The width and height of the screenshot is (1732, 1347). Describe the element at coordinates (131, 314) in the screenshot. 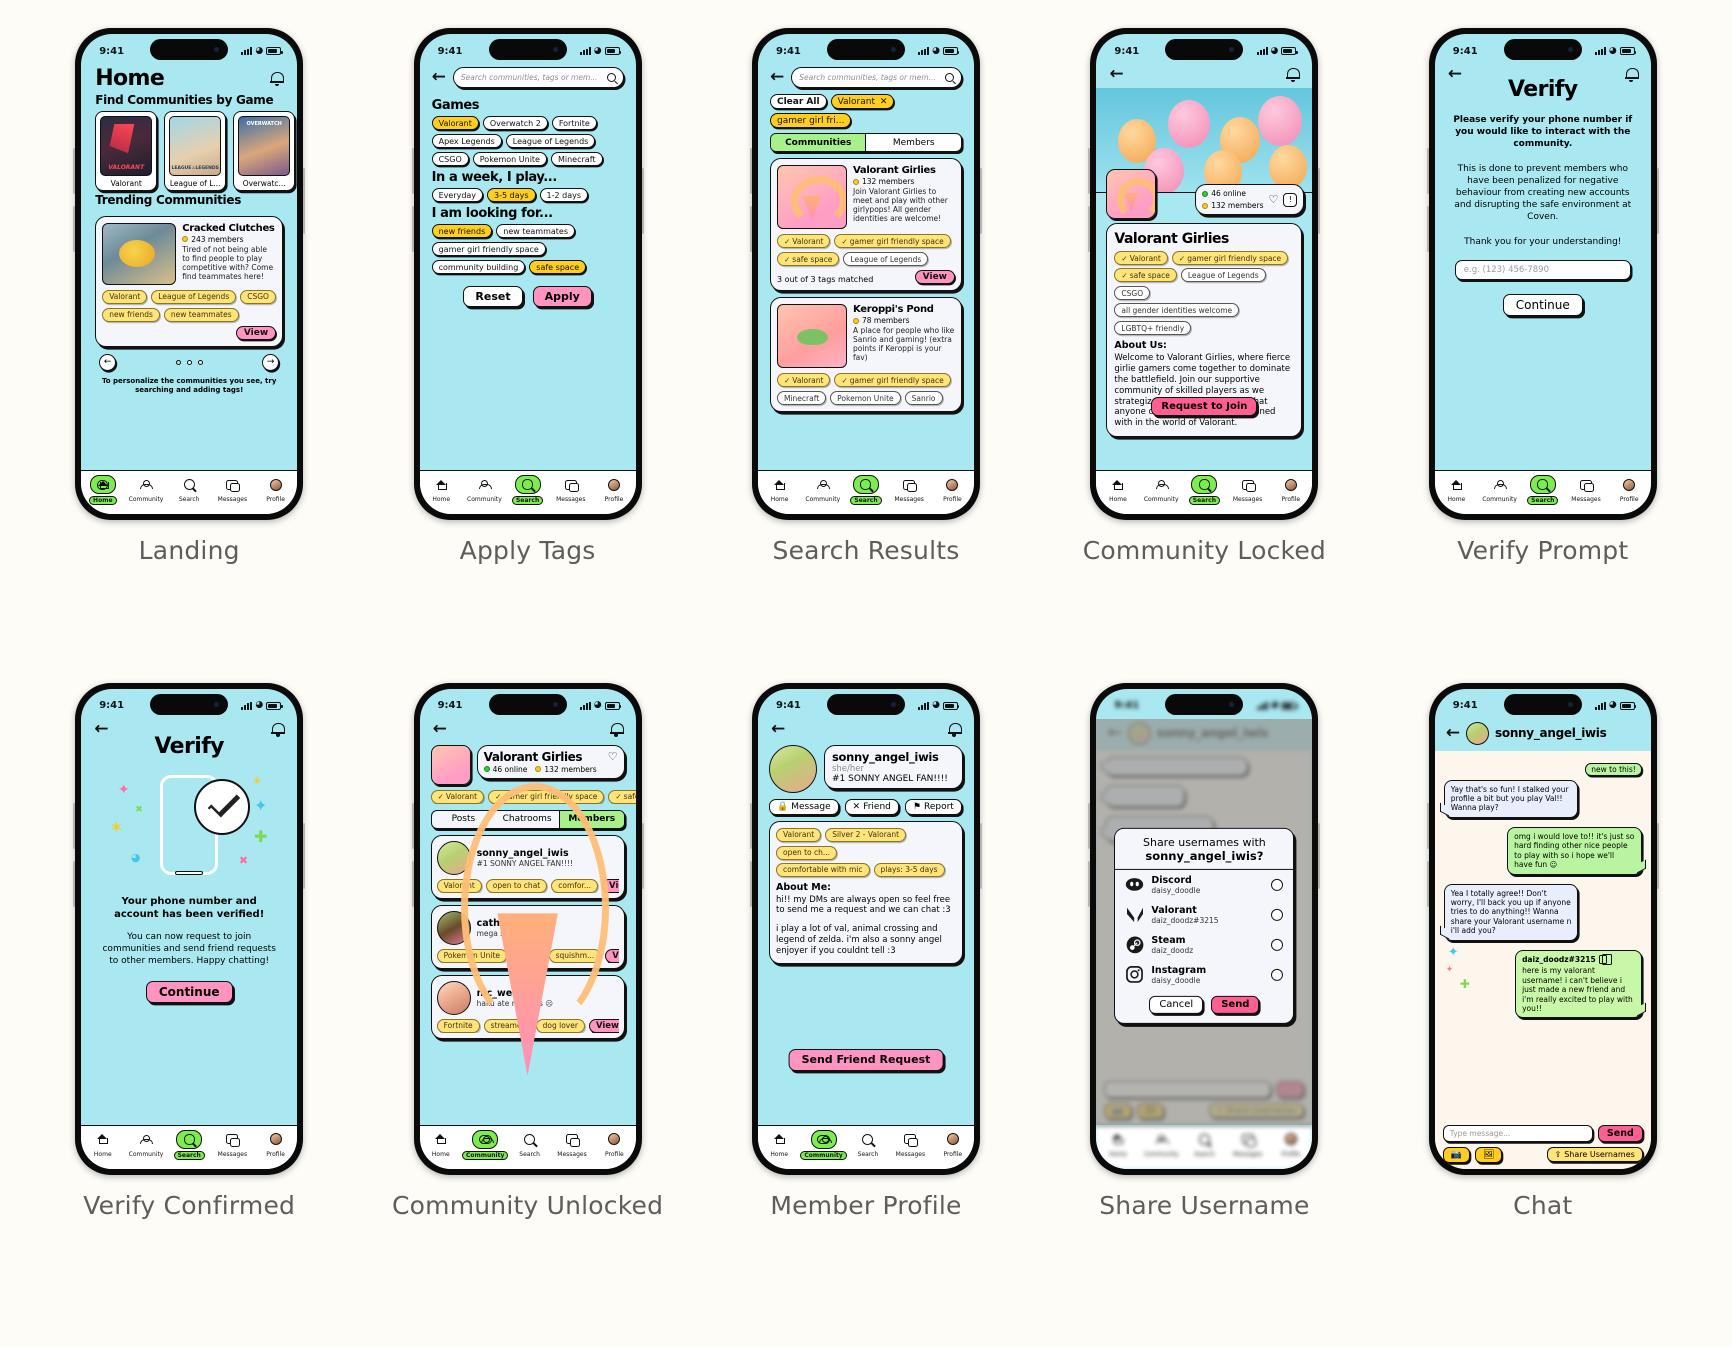

I see `tag-chip: new friends` at that location.